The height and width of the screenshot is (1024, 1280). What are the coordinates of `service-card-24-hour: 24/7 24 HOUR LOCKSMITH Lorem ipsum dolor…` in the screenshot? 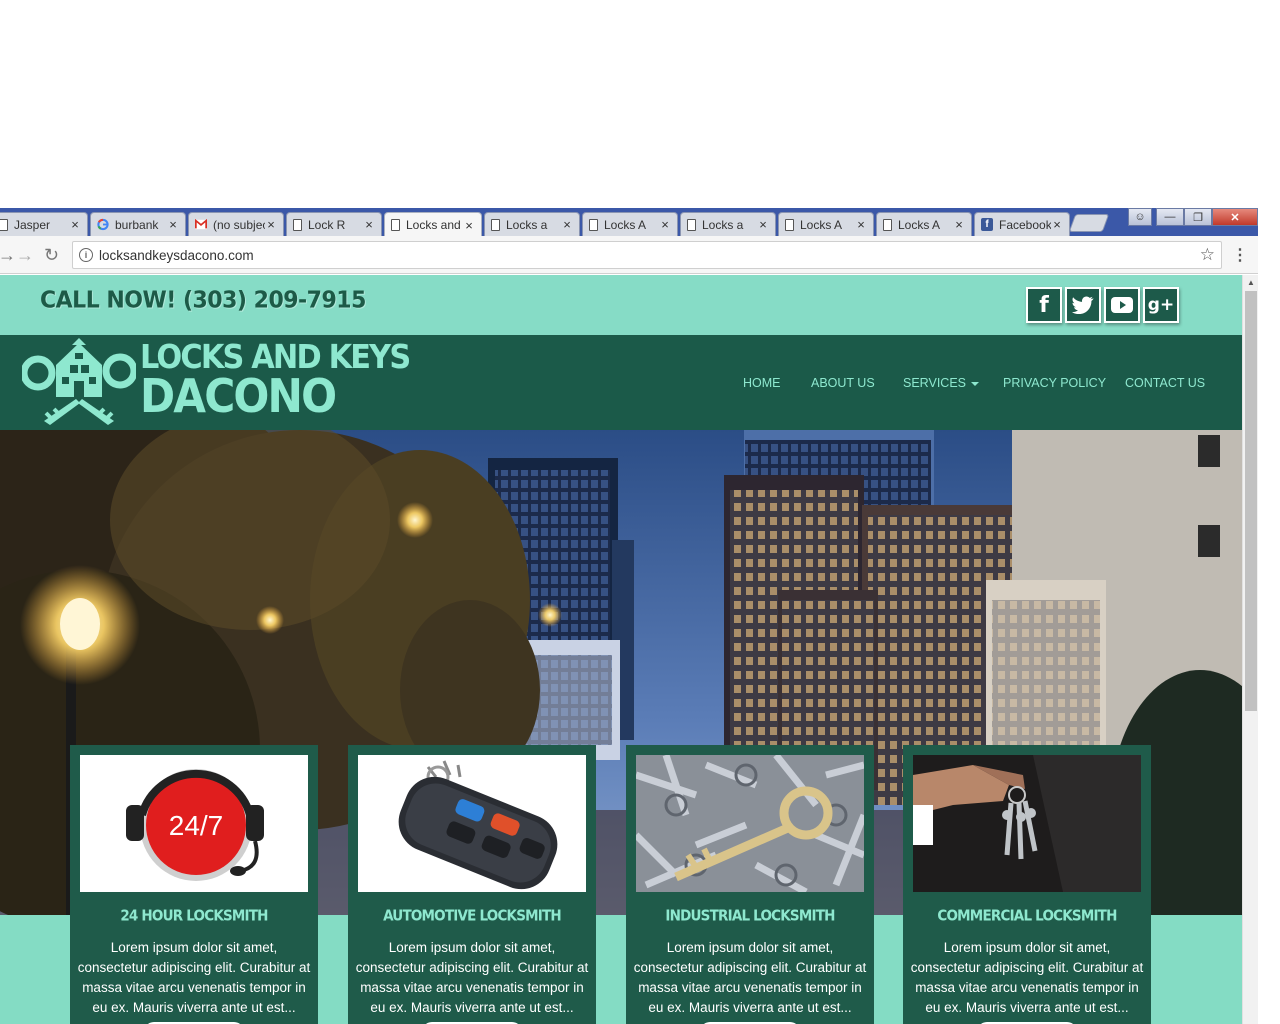 It's located at (194, 884).